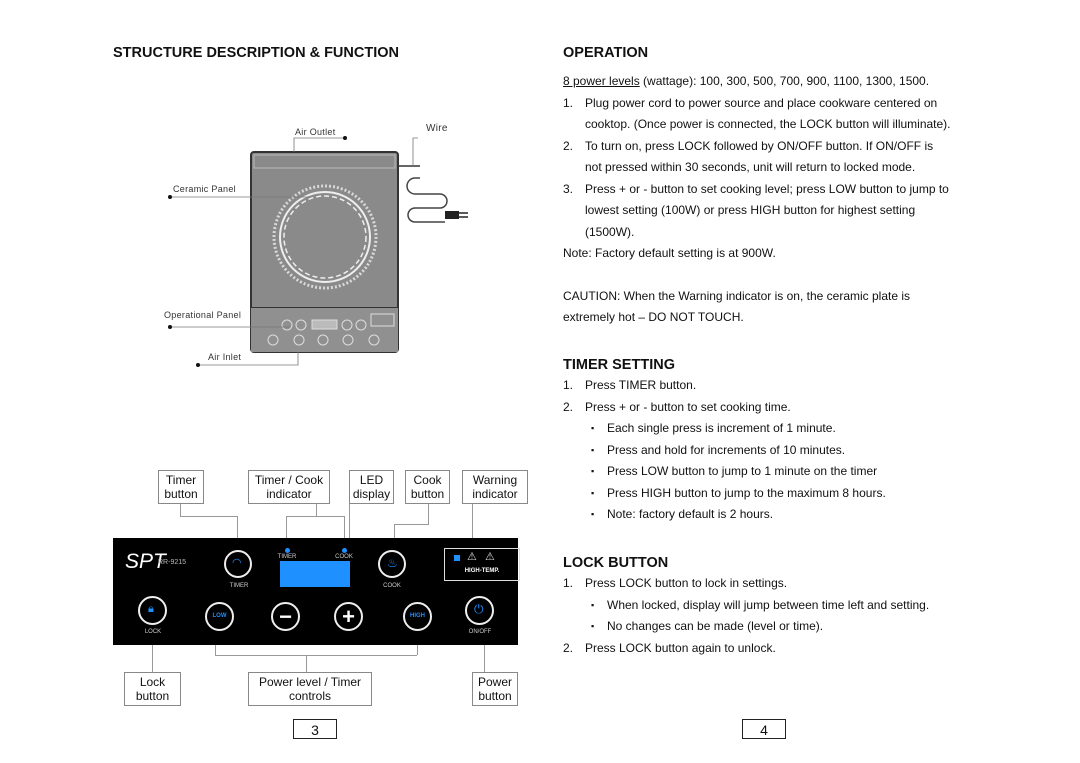  I want to click on cook-button: ♨, so click(392, 564).